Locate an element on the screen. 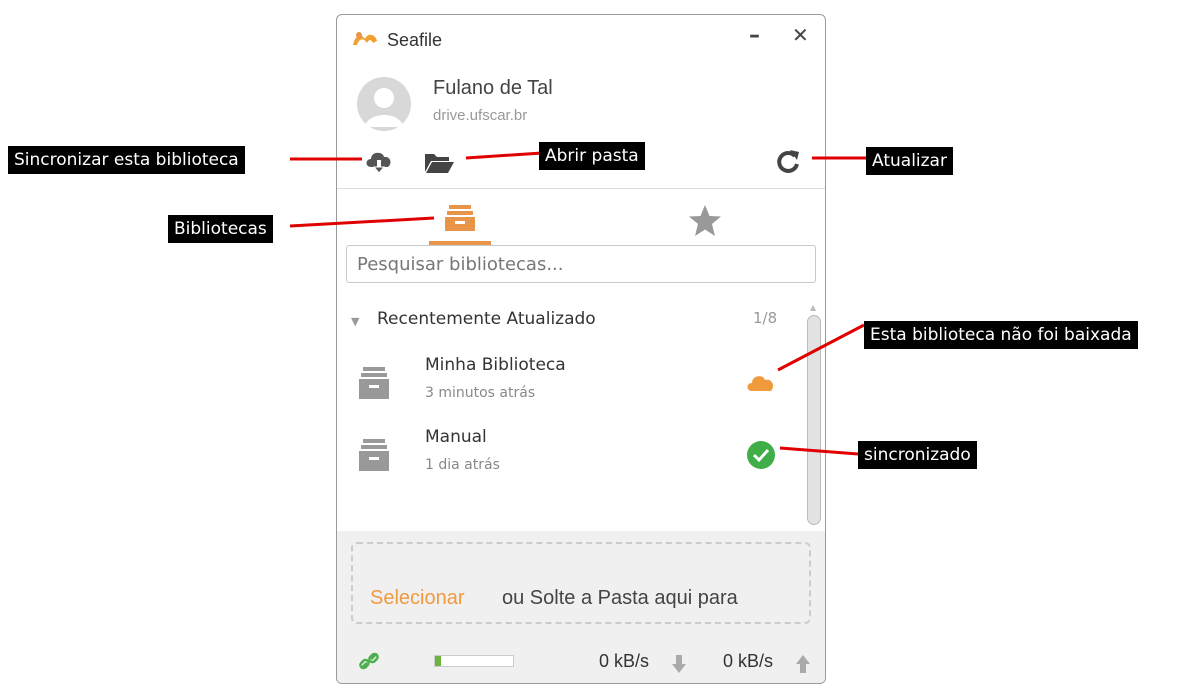 This screenshot has width=1188, height=684. app-title: Seafile is located at coordinates (415, 40).